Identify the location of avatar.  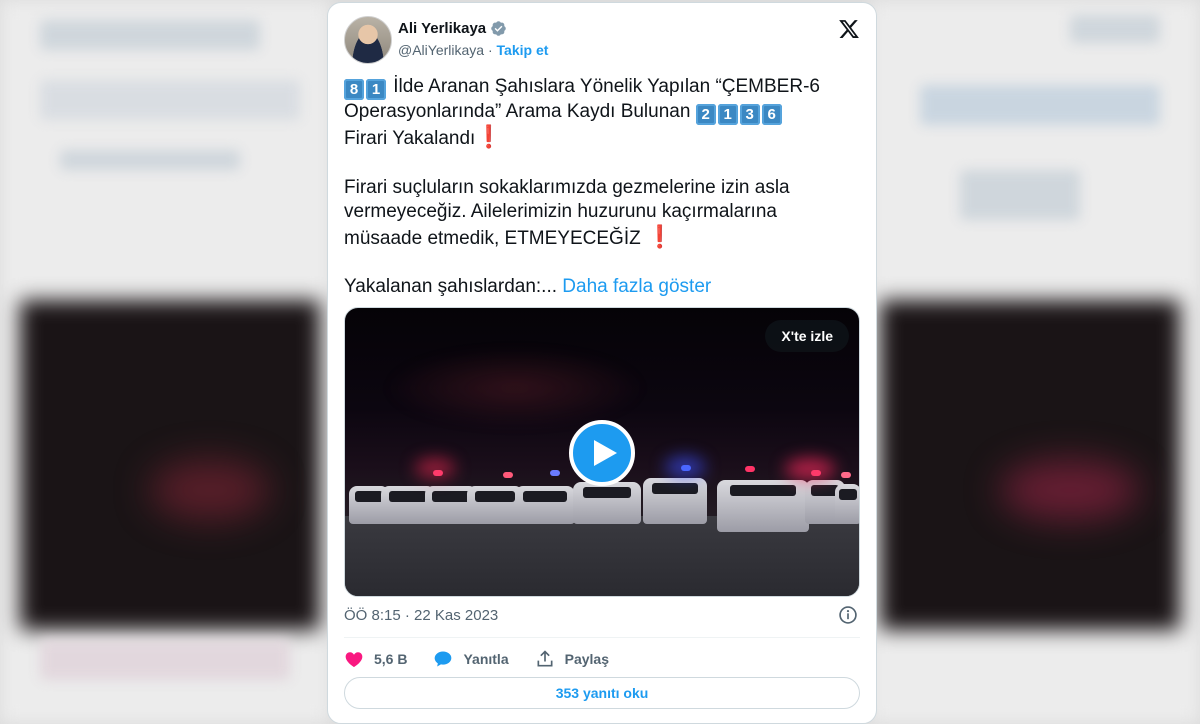
(368, 40).